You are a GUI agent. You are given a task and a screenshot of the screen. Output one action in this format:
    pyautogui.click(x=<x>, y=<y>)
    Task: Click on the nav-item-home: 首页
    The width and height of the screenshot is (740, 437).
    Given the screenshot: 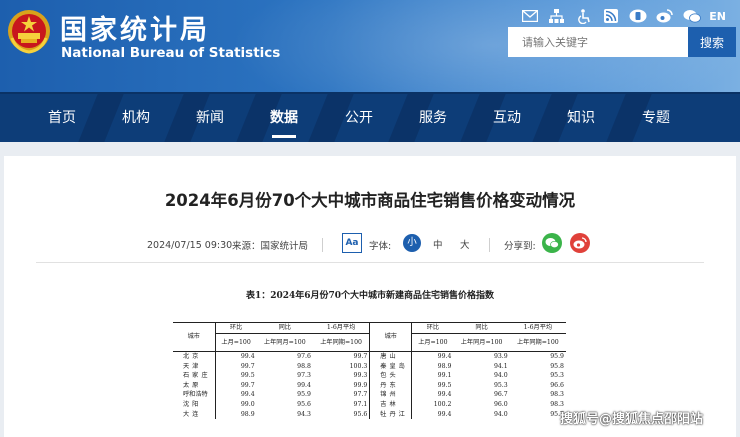 What is the action you would take?
    pyautogui.click(x=62, y=118)
    